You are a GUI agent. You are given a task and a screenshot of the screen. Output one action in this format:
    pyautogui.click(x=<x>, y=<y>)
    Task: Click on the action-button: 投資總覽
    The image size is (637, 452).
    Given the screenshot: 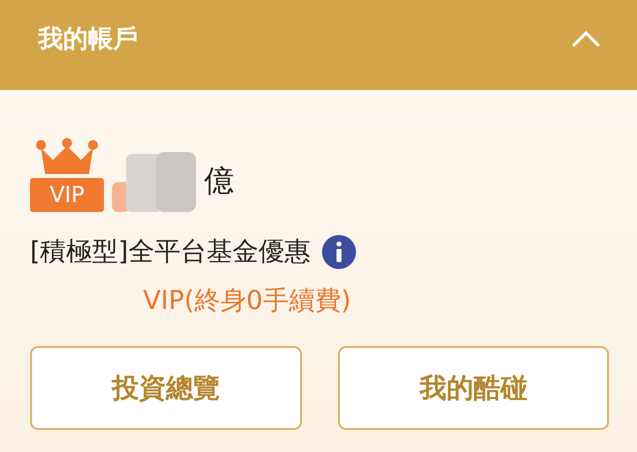 What is the action you would take?
    pyautogui.click(x=166, y=388)
    